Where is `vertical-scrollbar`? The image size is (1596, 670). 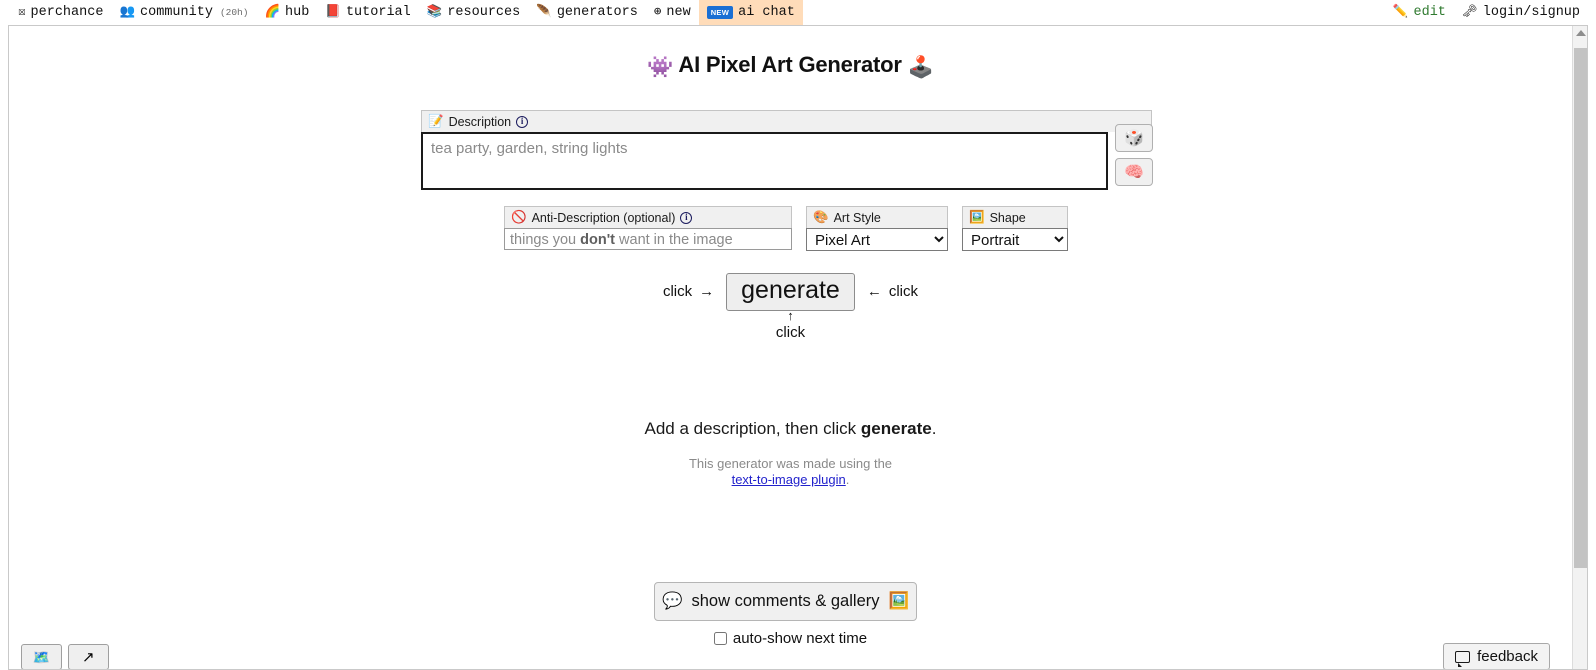 vertical-scrollbar is located at coordinates (1579, 347).